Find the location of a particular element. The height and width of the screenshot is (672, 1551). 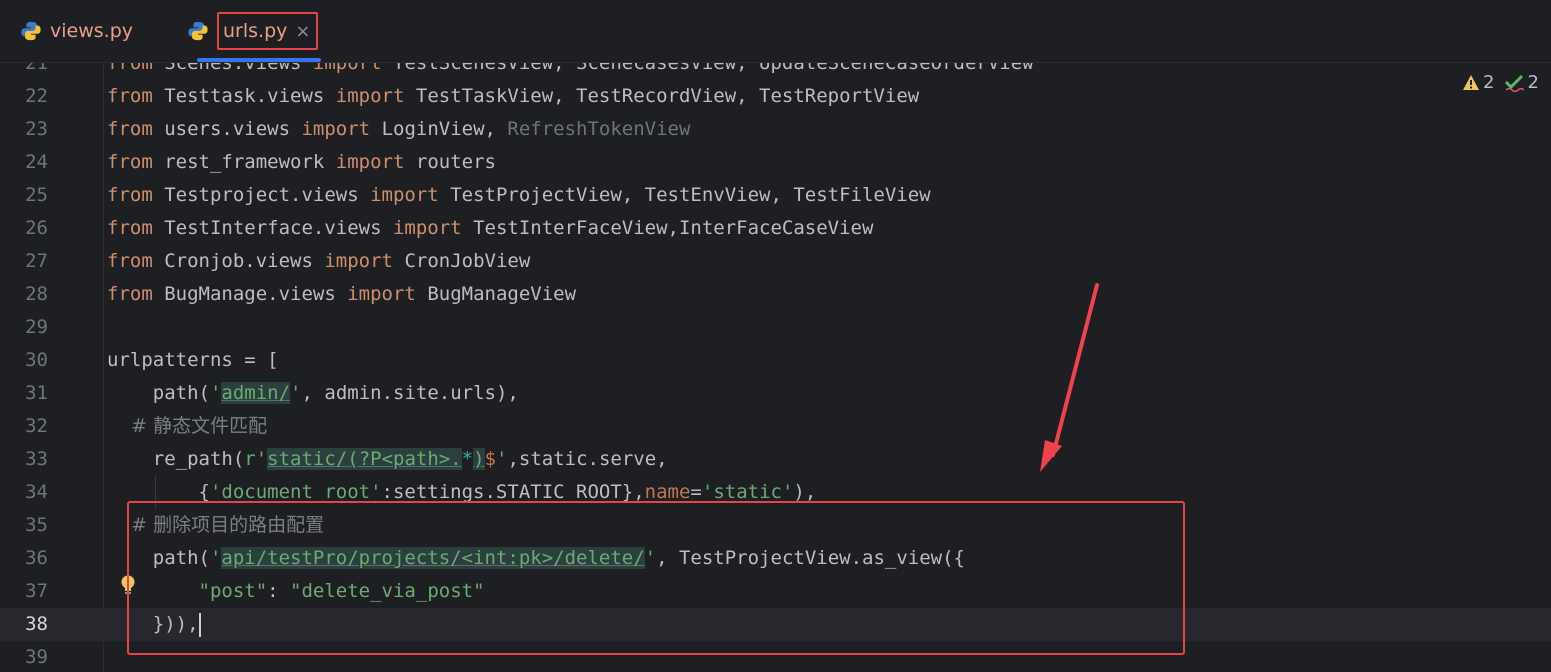

indent-guide is located at coordinates (155, 492).